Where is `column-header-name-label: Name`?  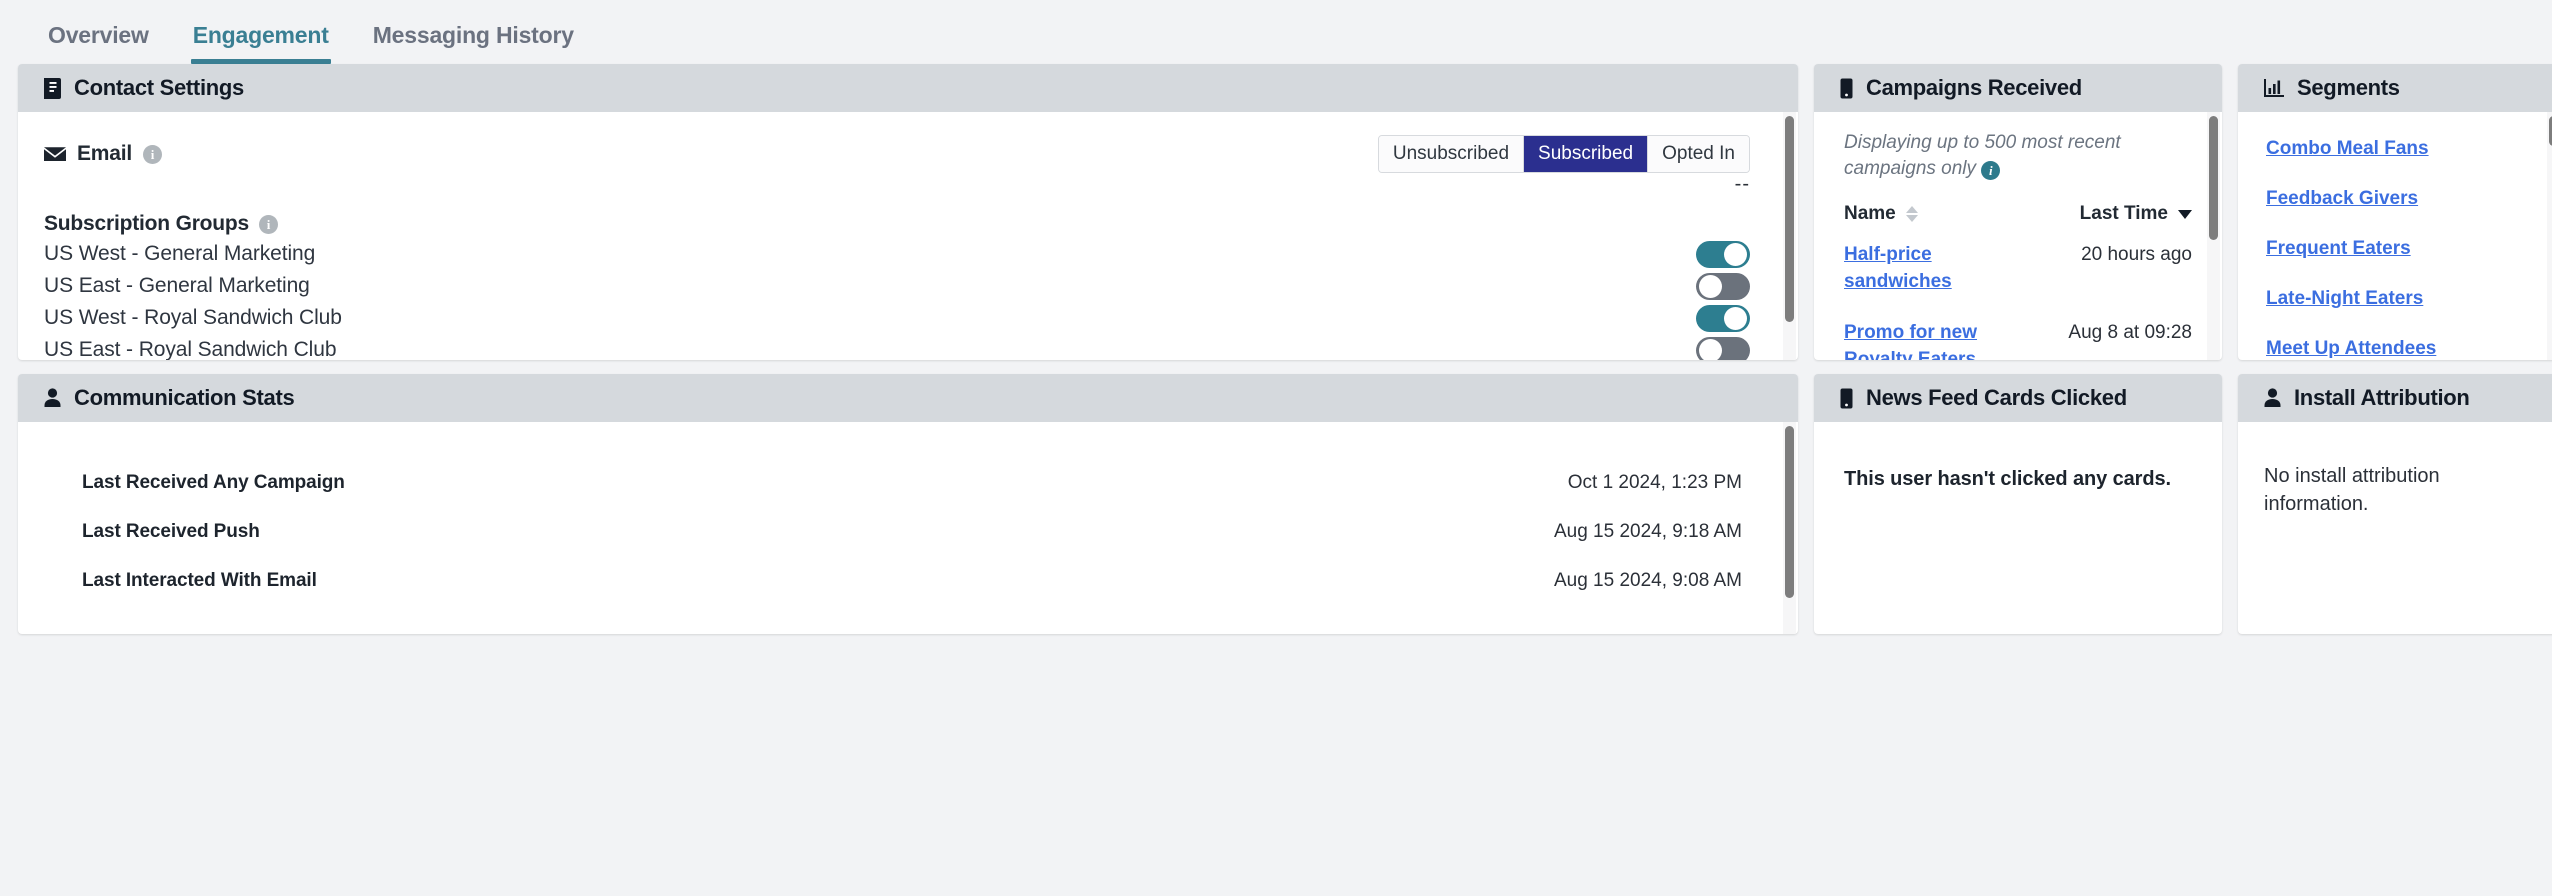 column-header-name-label: Name is located at coordinates (1870, 214).